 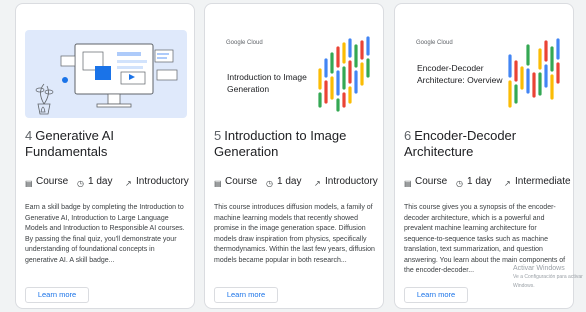 What do you see at coordinates (548, 281) in the screenshot?
I see `watermark-subtitle: Ve a Configuración para activar Windows.` at bounding box center [548, 281].